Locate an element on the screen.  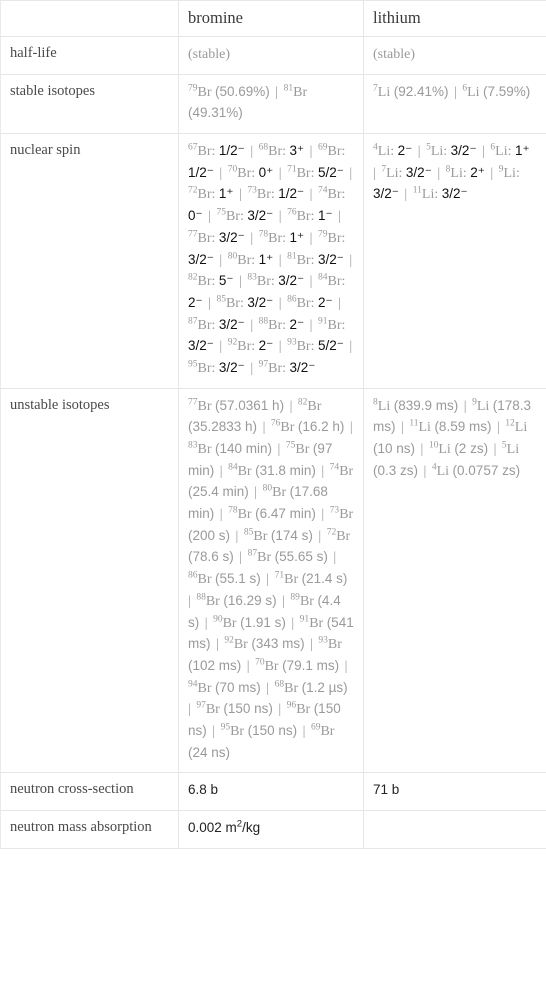
isotope-spin-value: 1⁻ is located at coordinates (325, 216).